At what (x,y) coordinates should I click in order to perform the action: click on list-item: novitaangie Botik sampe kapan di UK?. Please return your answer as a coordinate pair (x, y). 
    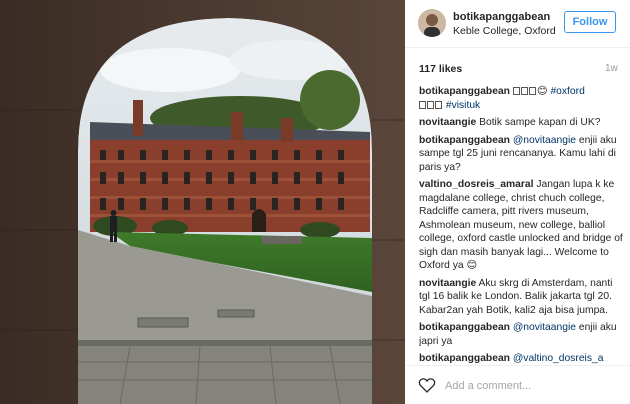
    Looking at the image, I should click on (521, 123).